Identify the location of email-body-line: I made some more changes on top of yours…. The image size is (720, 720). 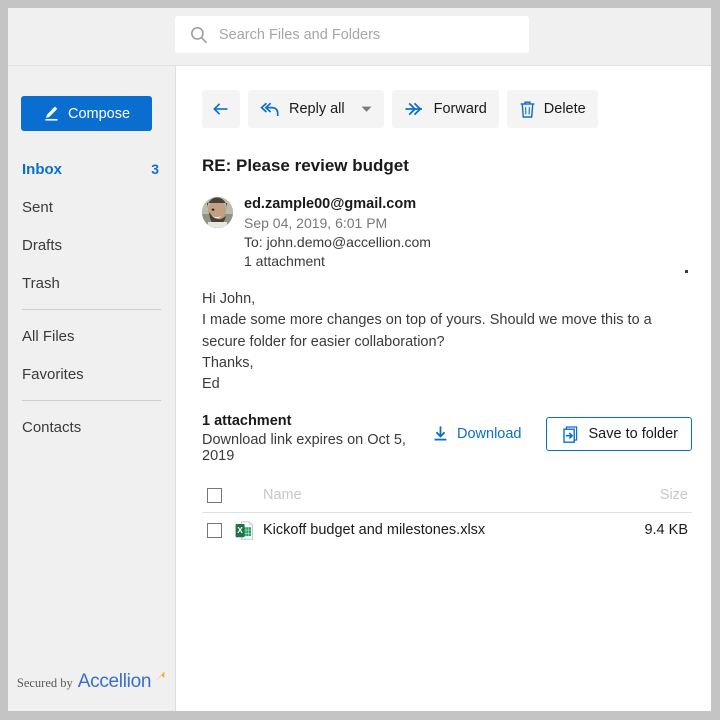
(427, 331).